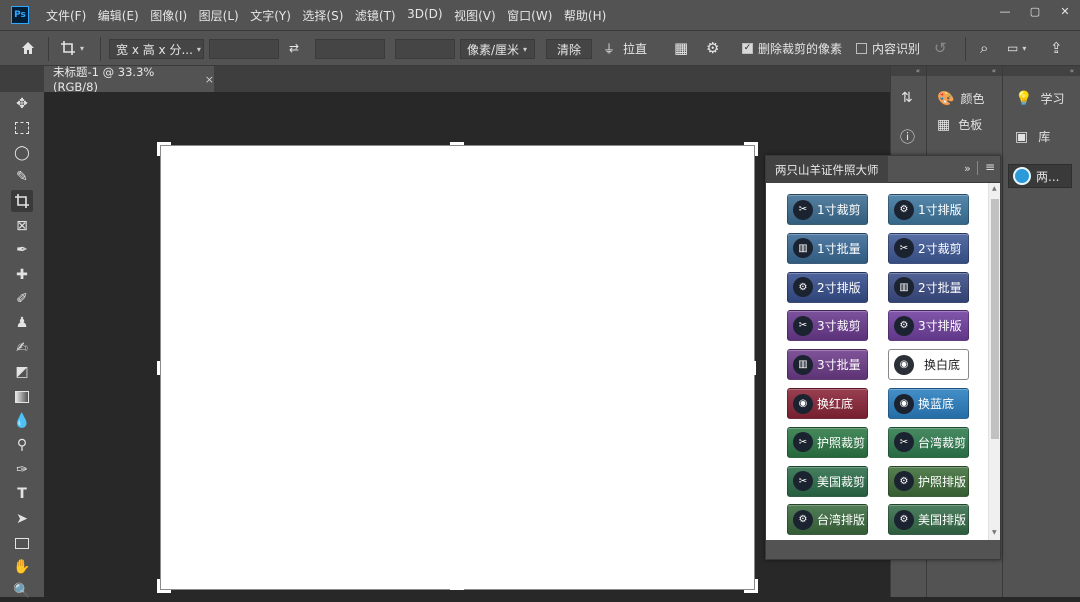 This screenshot has height=602, width=1080. I want to click on resolution-field, so click(425, 49).